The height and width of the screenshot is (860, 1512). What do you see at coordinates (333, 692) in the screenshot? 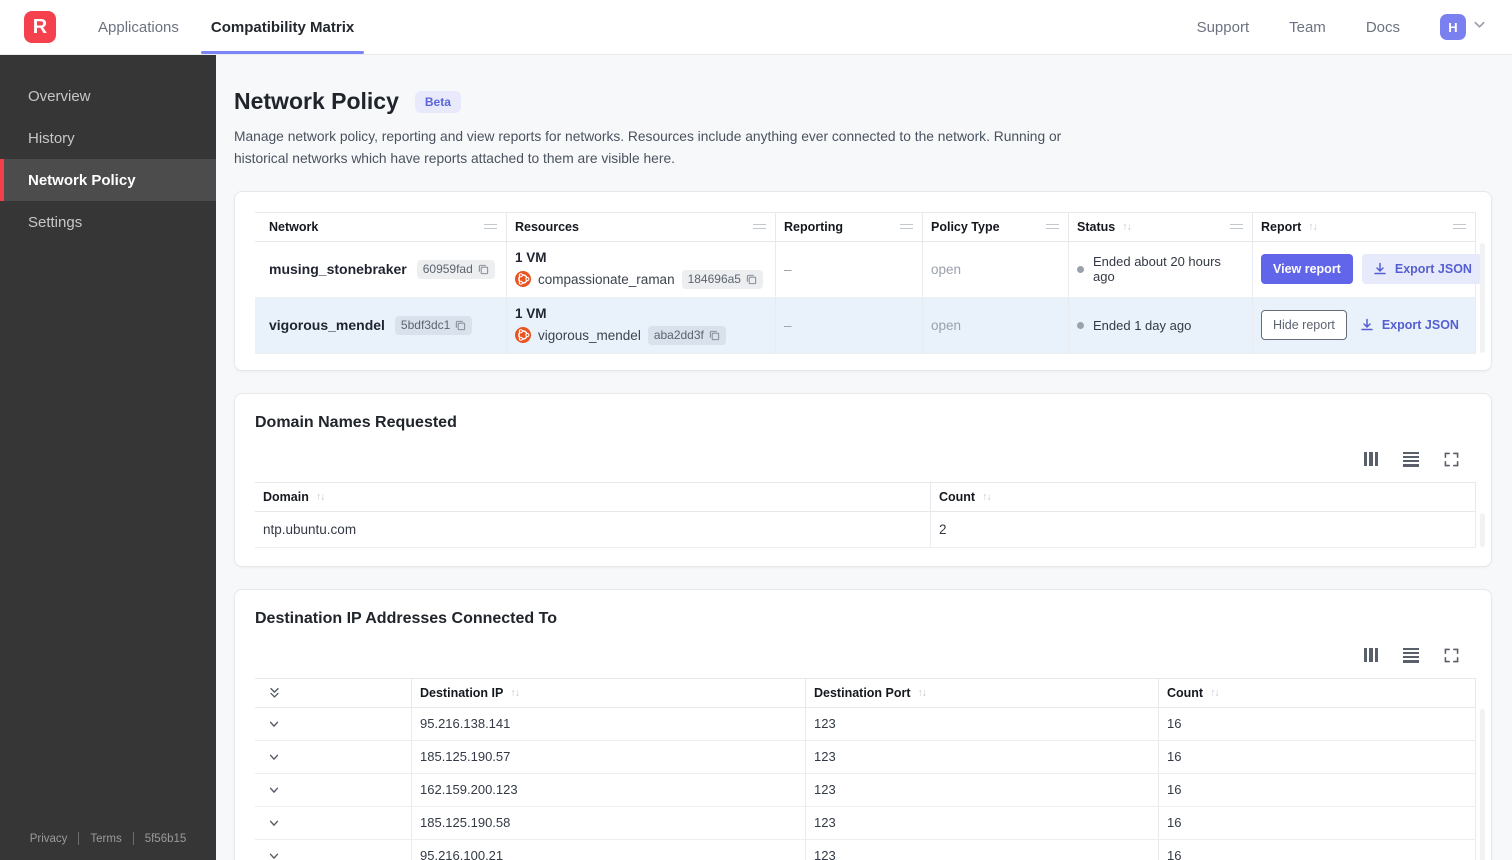
I see `column-header-expander` at bounding box center [333, 692].